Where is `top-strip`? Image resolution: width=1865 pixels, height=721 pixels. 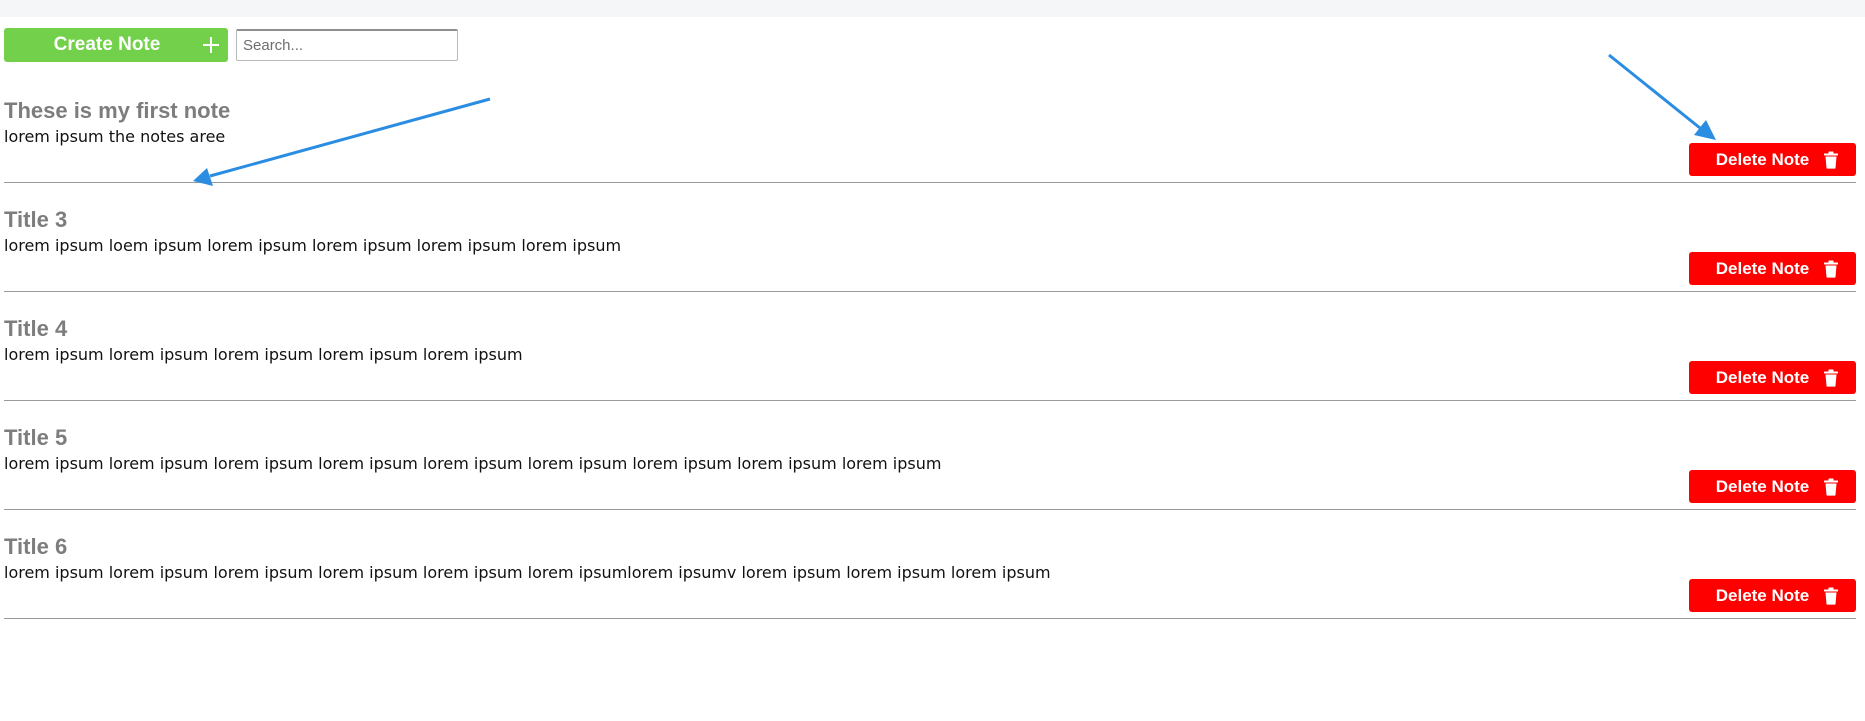
top-strip is located at coordinates (932, 8).